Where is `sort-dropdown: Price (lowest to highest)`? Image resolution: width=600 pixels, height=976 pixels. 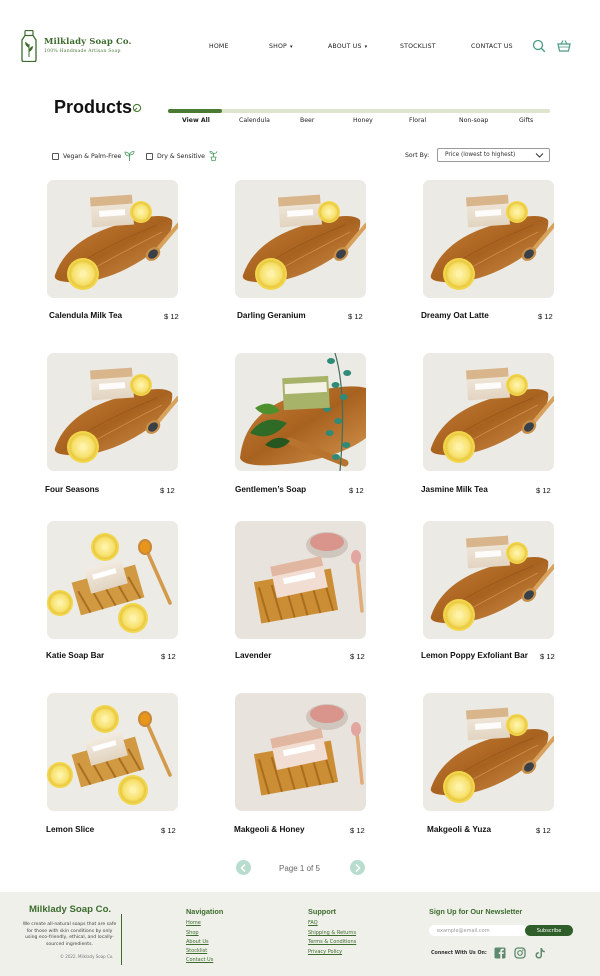 sort-dropdown: Price (lowest to highest) is located at coordinates (493, 155).